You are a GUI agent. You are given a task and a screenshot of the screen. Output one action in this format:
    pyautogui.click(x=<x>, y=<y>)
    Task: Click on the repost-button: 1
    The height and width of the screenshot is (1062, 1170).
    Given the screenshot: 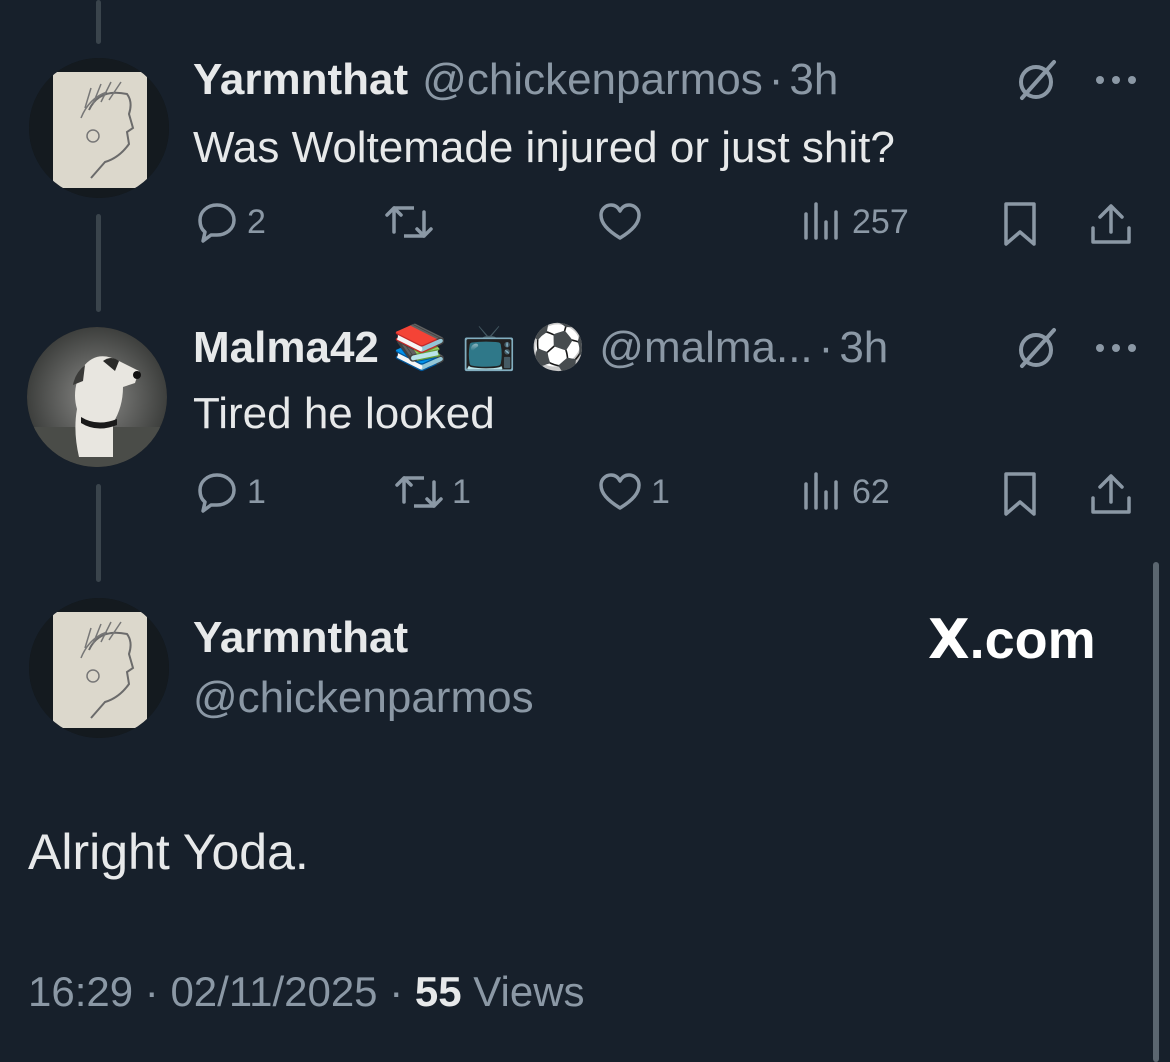 What is the action you would take?
    pyautogui.click(x=432, y=492)
    